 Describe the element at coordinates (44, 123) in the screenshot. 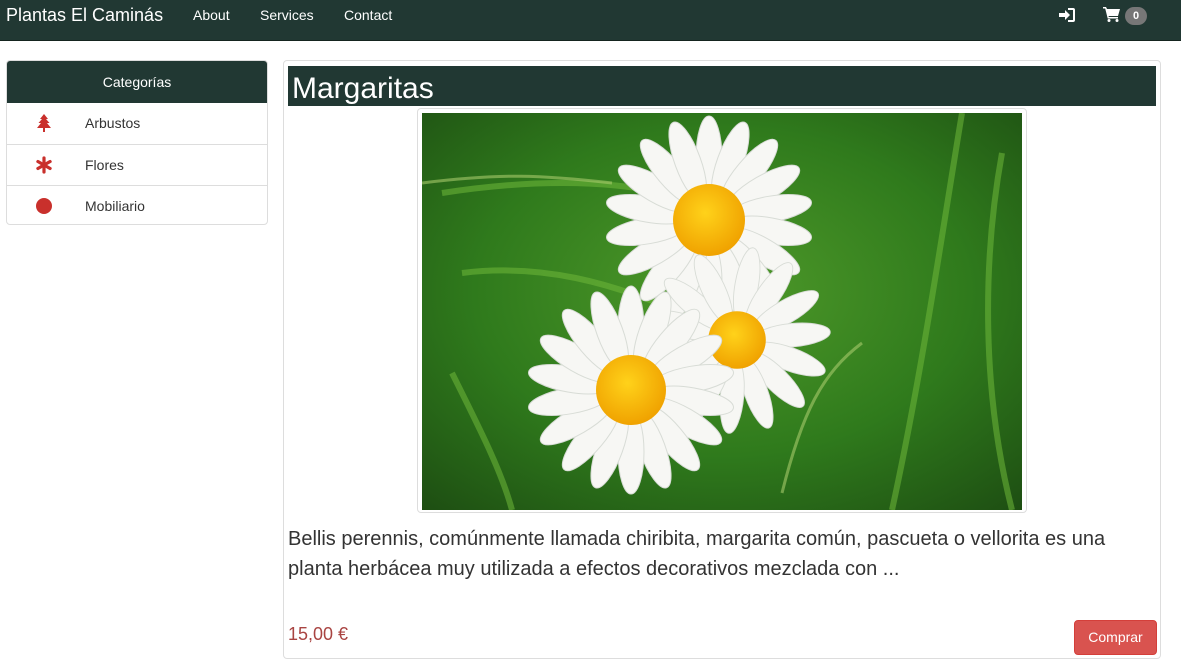

I see `tree-icon` at that location.